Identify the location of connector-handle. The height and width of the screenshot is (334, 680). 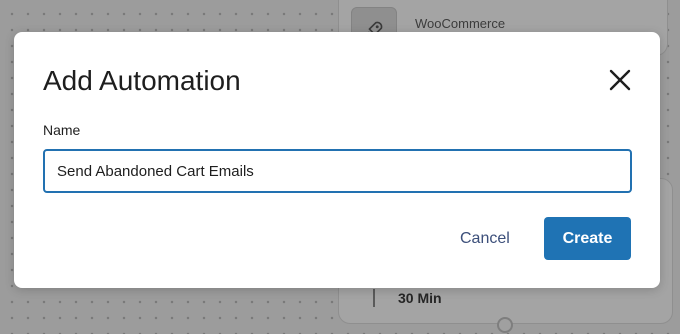
(505, 325).